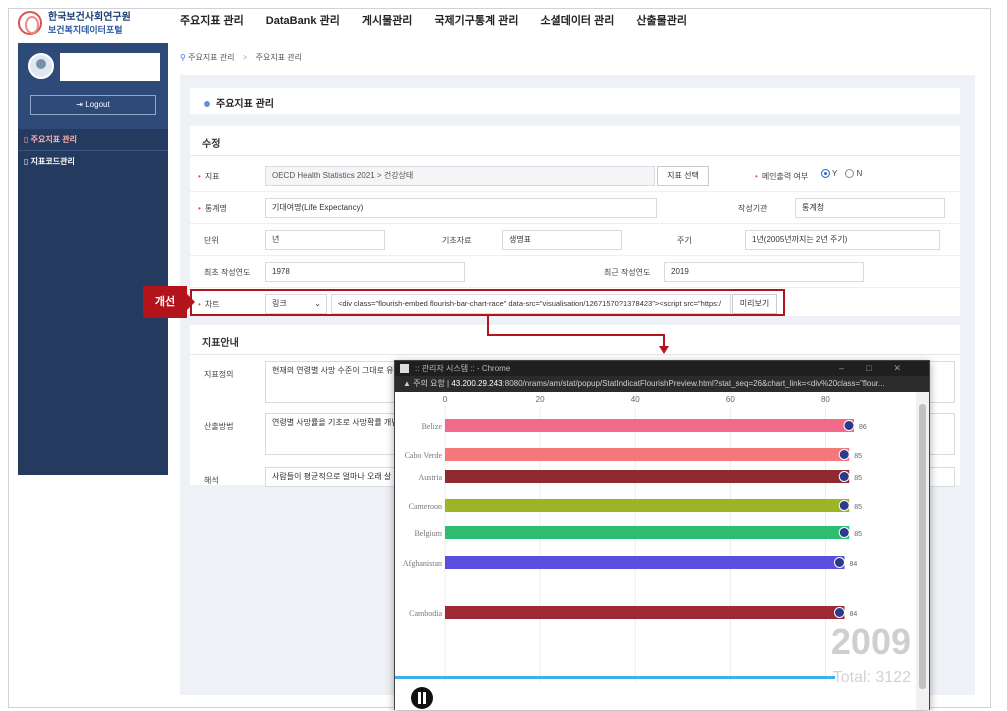 The height and width of the screenshot is (711, 1007). Describe the element at coordinates (661, 20) in the screenshot. I see `nav-output-mgmt: 산출물관리` at that location.